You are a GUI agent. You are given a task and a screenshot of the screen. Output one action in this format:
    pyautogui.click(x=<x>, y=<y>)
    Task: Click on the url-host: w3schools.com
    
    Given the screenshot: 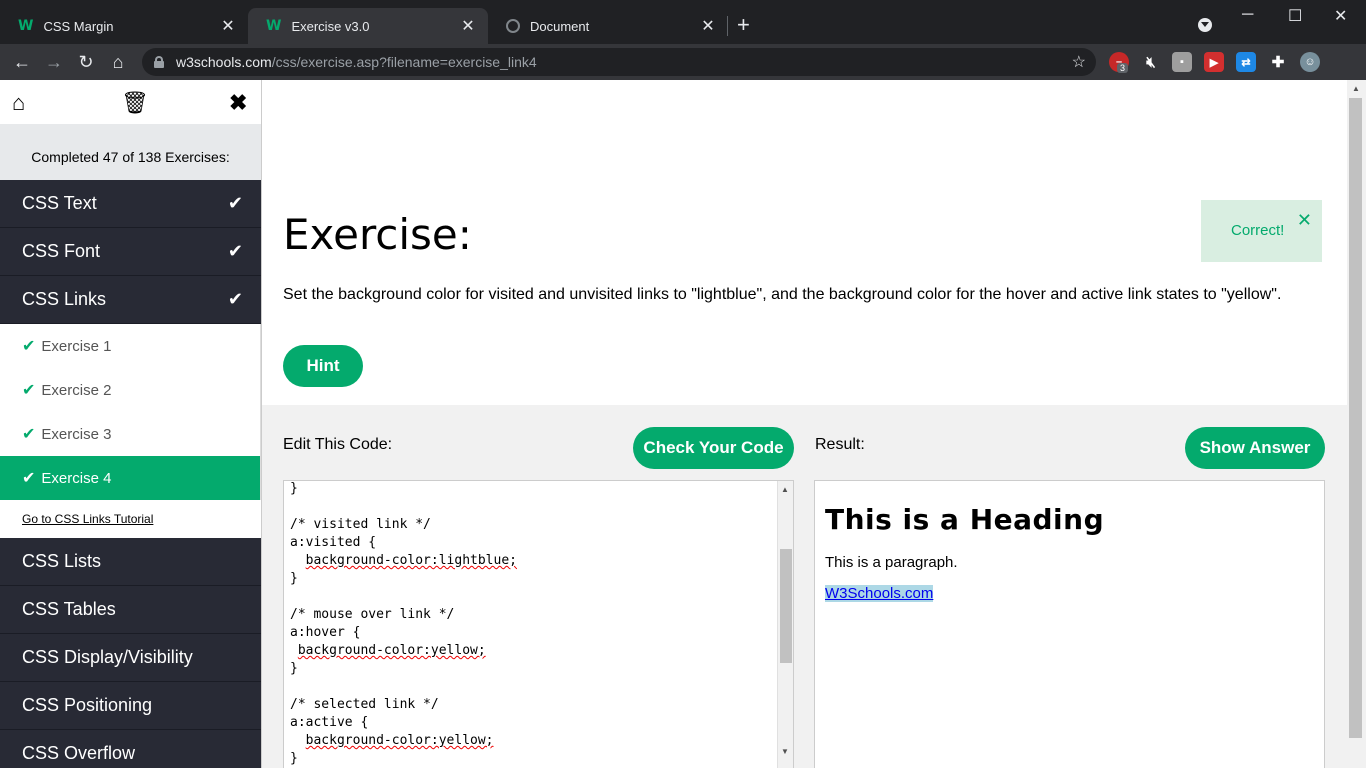 What is the action you would take?
    pyautogui.click(x=224, y=62)
    